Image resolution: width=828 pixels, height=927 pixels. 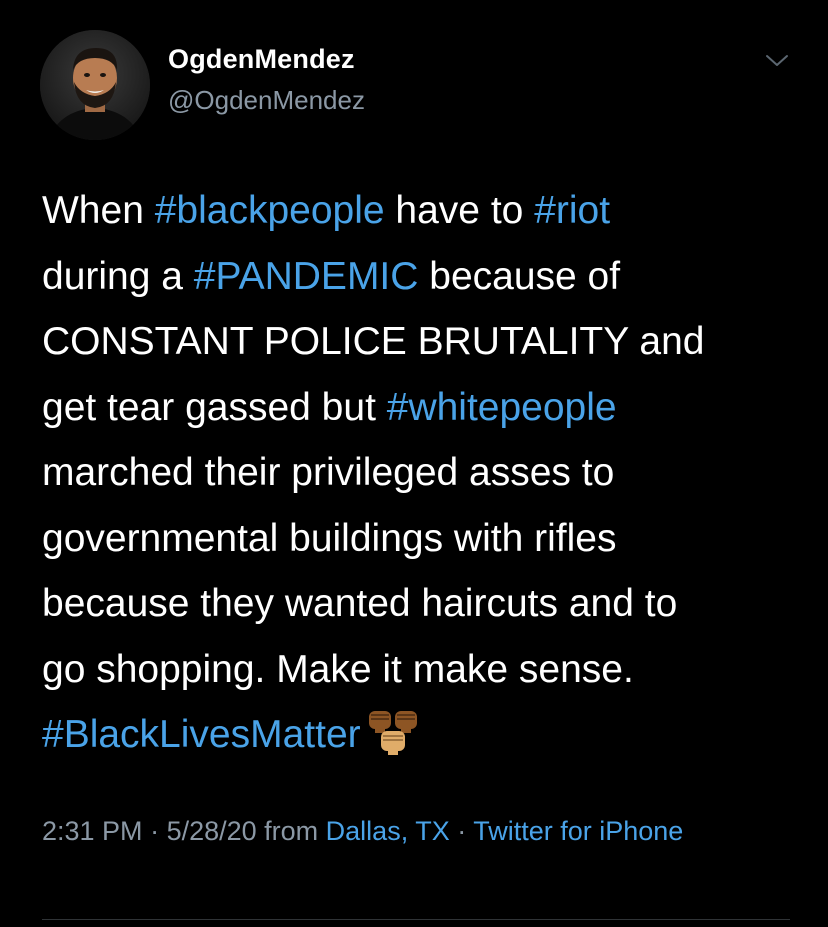 I want to click on divider, so click(x=416, y=919).